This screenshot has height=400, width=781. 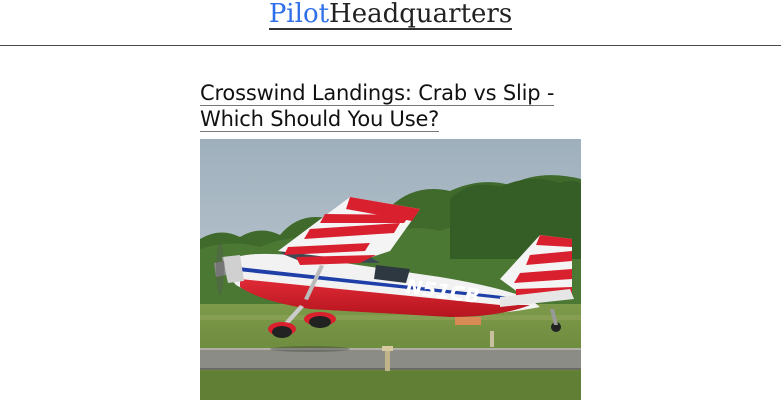 I want to click on runway-marker, so click(x=492, y=339).